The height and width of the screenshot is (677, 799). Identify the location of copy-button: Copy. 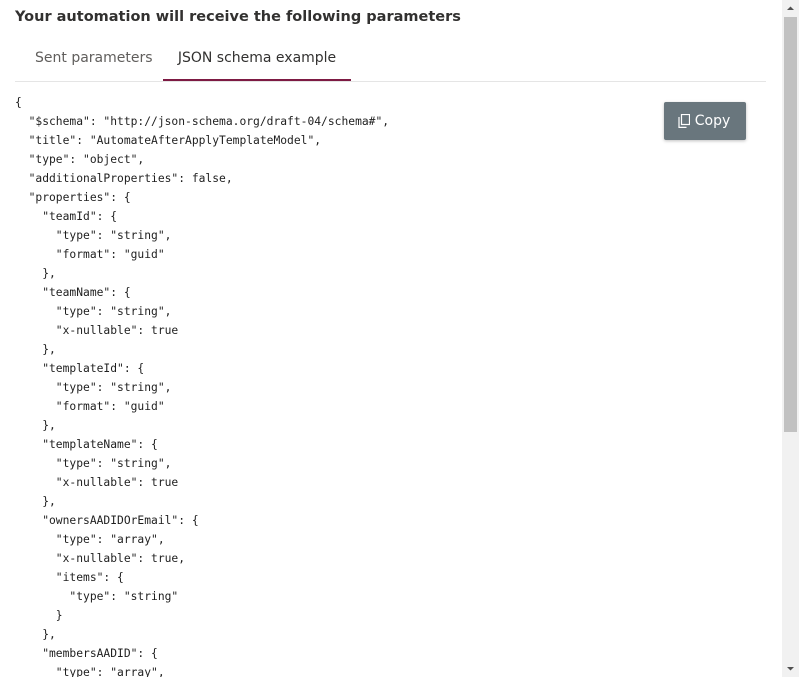
(705, 121).